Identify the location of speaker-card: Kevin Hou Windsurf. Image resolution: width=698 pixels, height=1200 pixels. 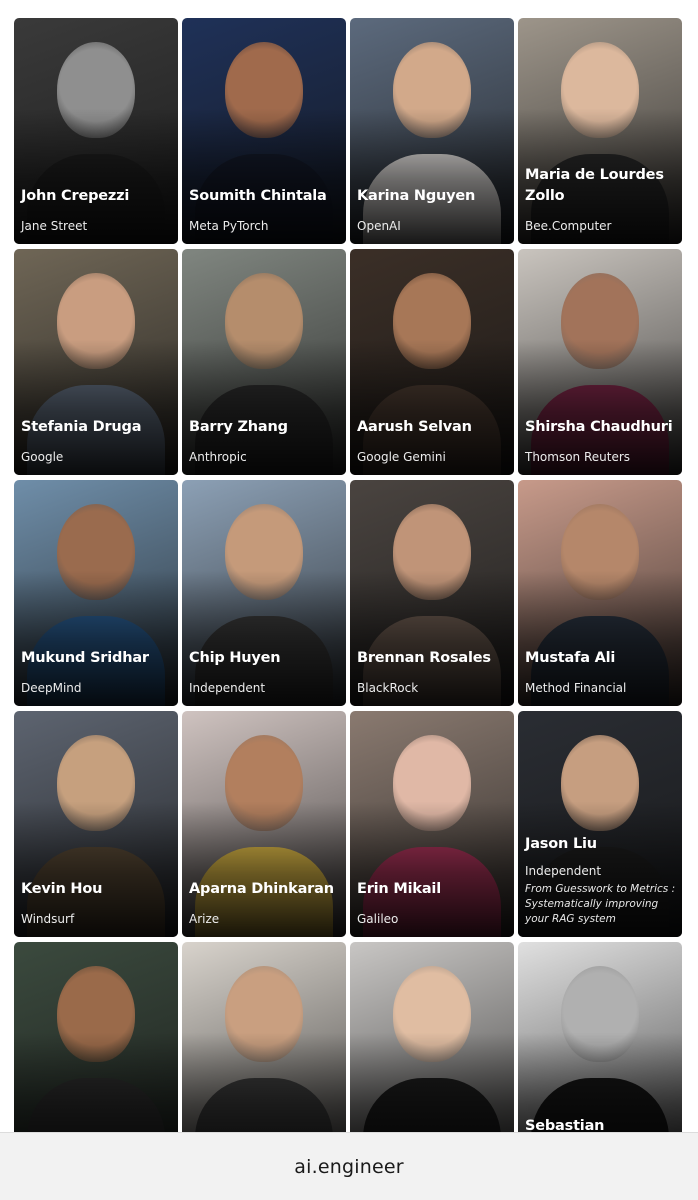
(96, 824).